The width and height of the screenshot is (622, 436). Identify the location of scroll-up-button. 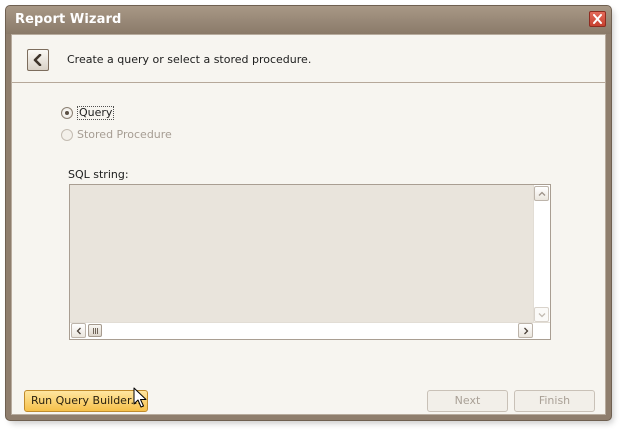
(541, 193).